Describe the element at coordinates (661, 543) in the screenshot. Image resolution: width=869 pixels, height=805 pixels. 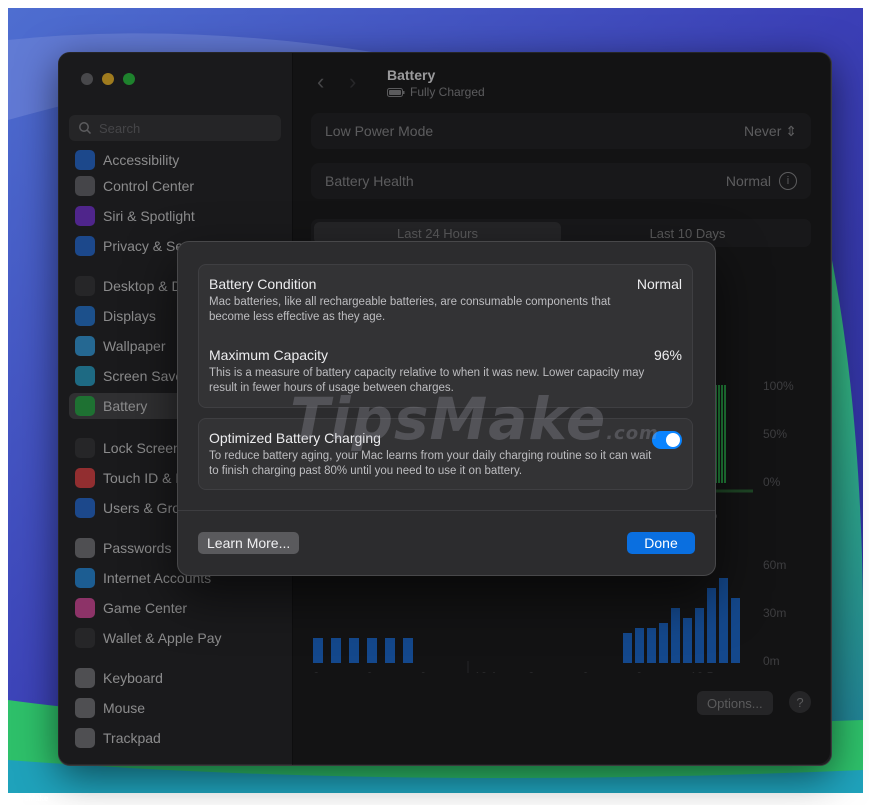
I see `done-button: Done` at that location.